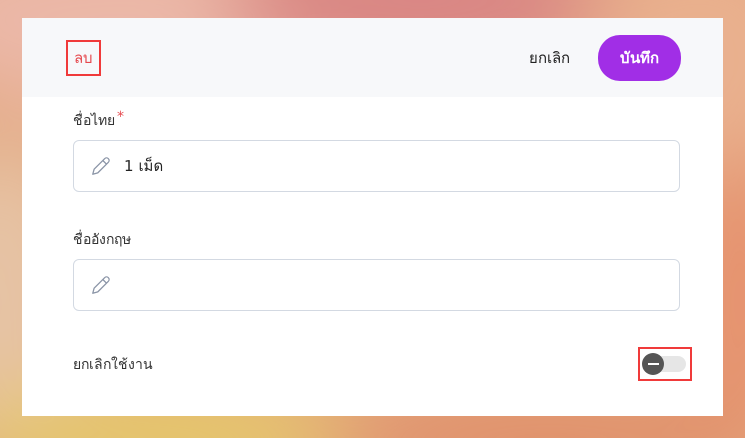 The width and height of the screenshot is (745, 438). What do you see at coordinates (94, 120) in the screenshot?
I see `field-label: ชื่อไทย` at bounding box center [94, 120].